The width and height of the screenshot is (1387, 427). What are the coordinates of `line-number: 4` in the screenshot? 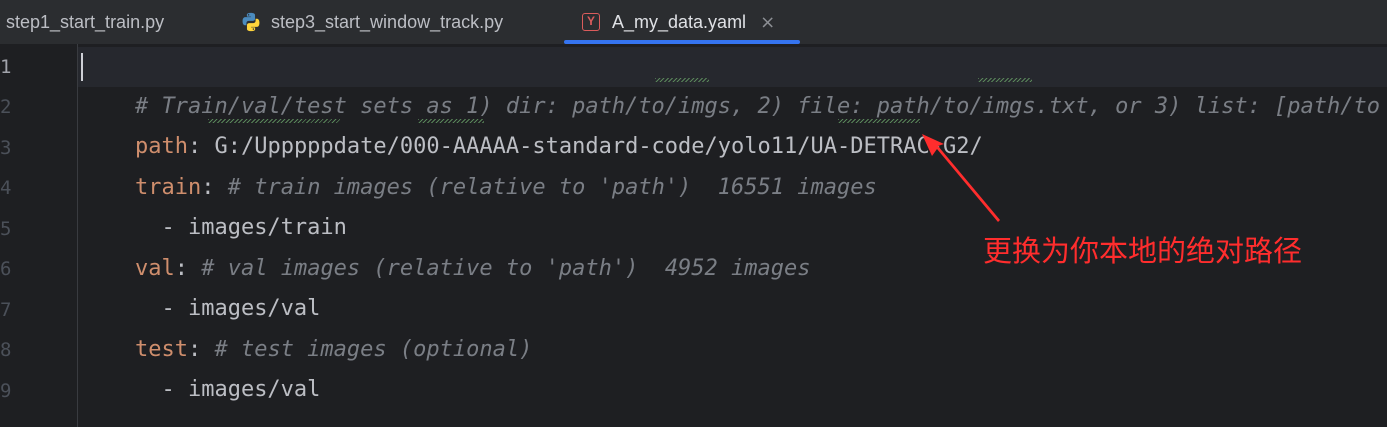 It's located at (6, 188).